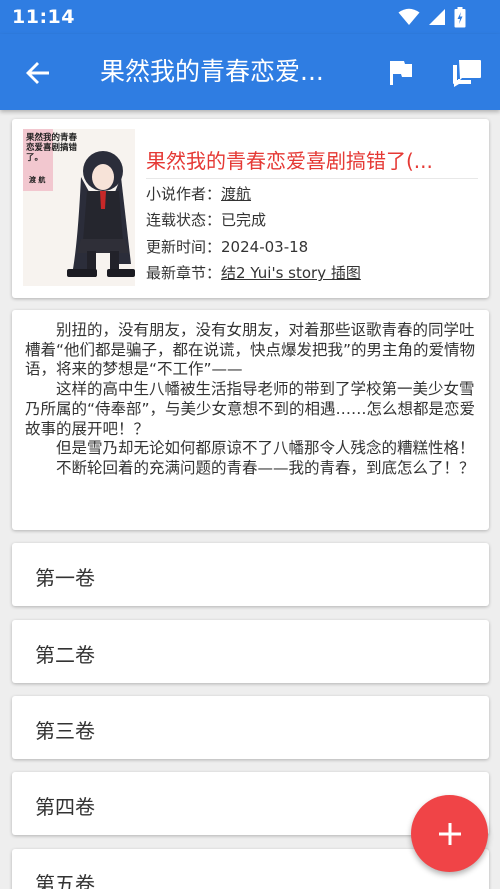 The width and height of the screenshot is (500, 889). What do you see at coordinates (244, 220) in the screenshot?
I see `status-value: 已完成` at bounding box center [244, 220].